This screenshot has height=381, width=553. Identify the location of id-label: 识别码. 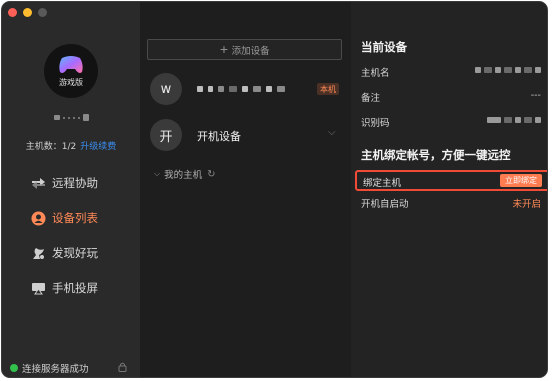
(375, 123).